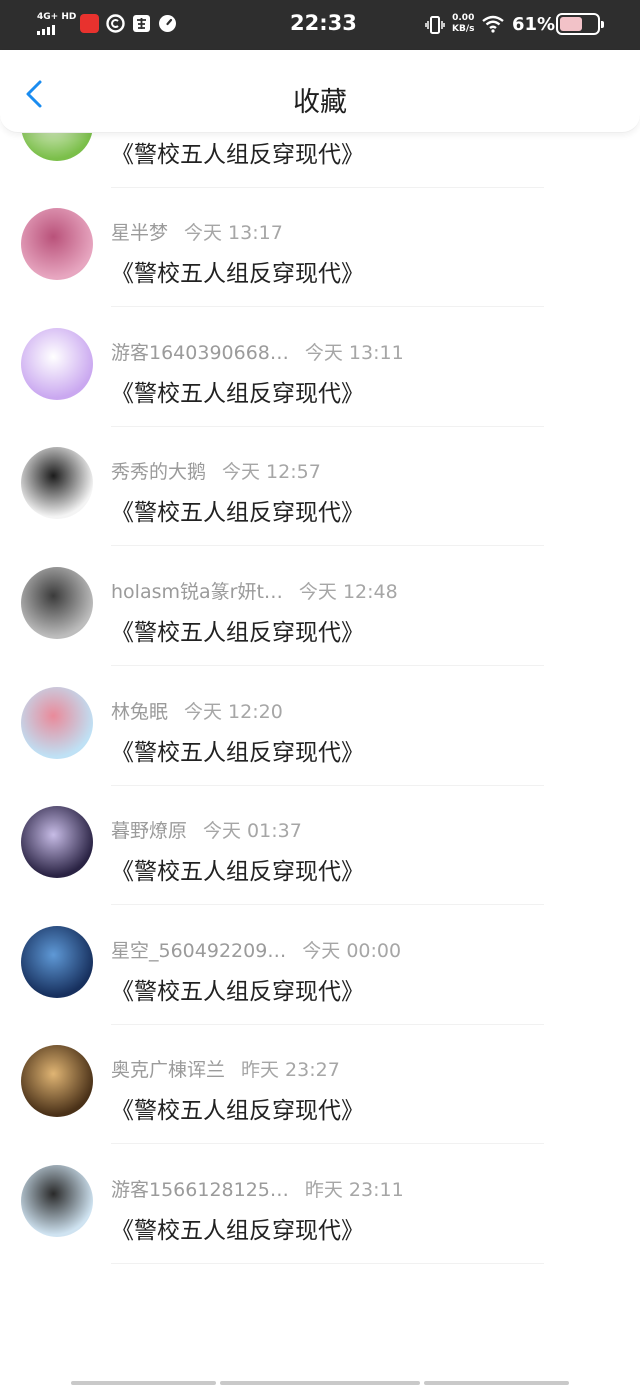 Image resolution: width=640 pixels, height=1387 pixels. What do you see at coordinates (320, 845) in the screenshot?
I see `list-item: 暮野燎原 今天 01:37 《警校五人组反穿现代》` at bounding box center [320, 845].